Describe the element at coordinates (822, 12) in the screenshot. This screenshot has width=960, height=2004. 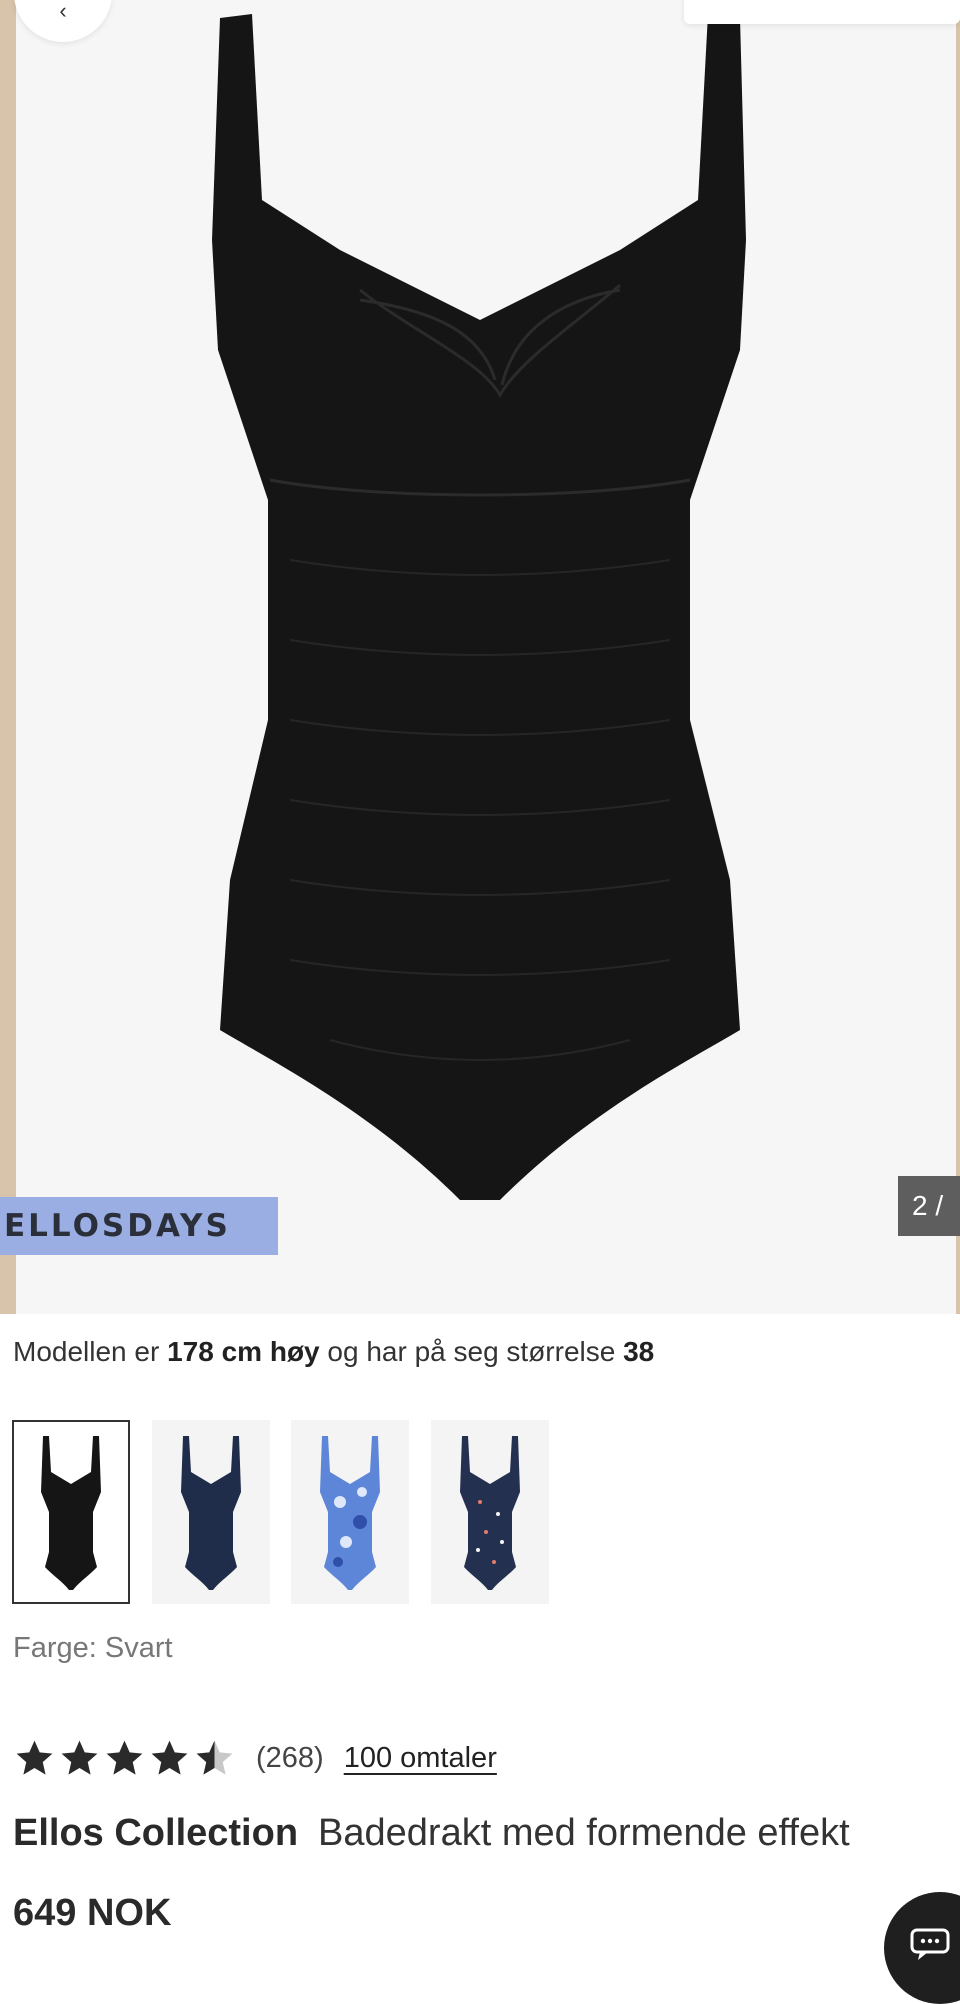
I see `top-right-control` at that location.